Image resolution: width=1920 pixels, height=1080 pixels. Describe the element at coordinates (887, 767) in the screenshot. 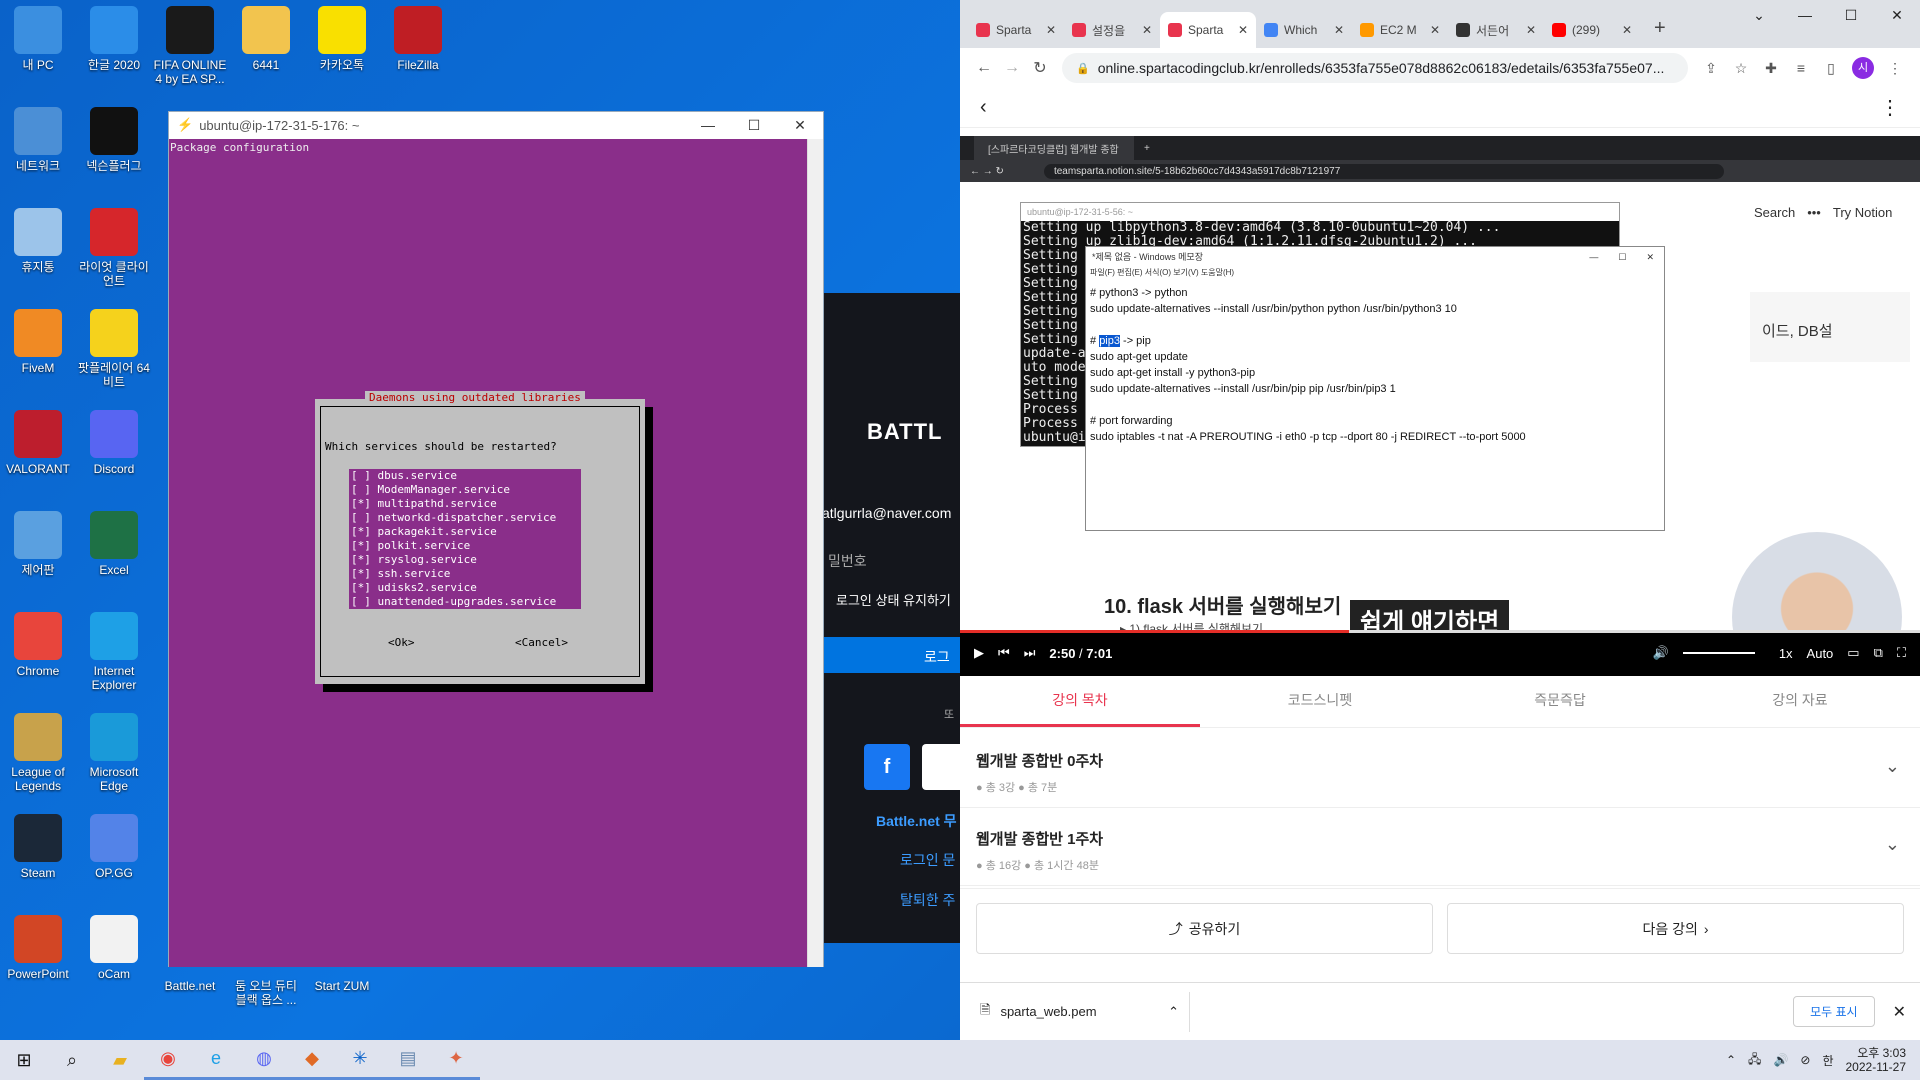

I see `facebook-button: f` at that location.